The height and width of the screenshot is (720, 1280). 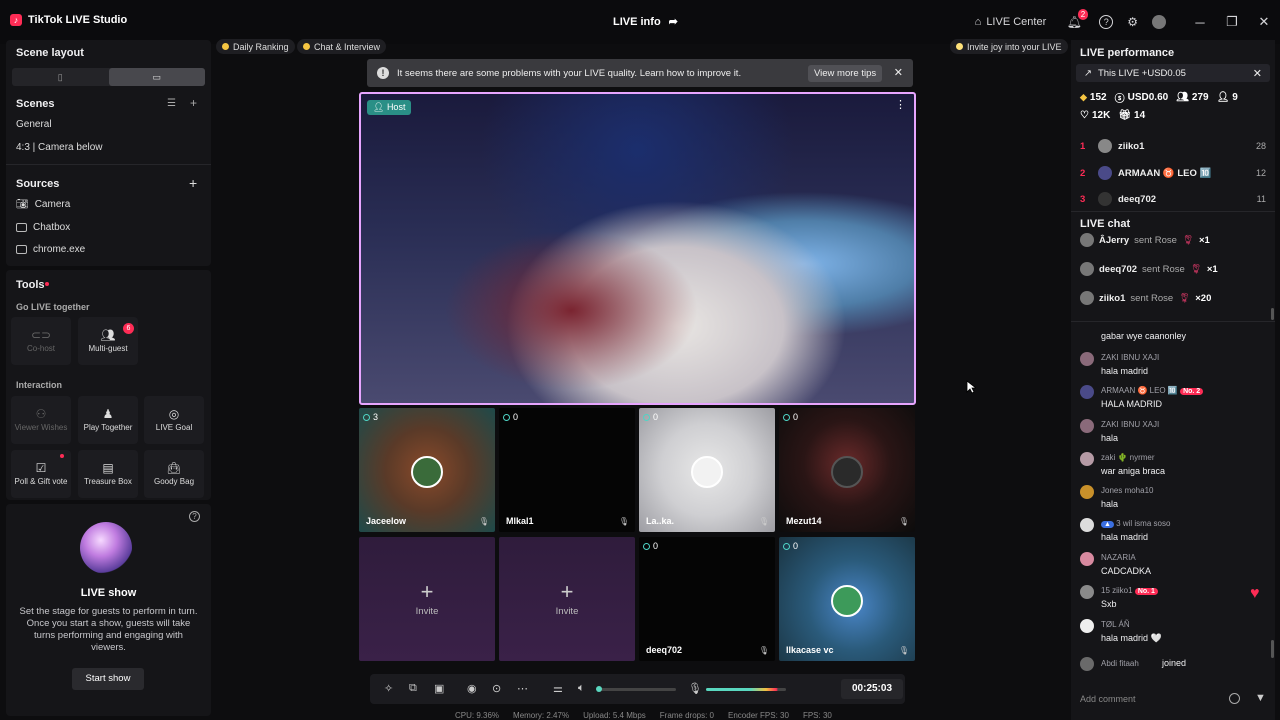 I want to click on volume-slider-handle, so click(x=599, y=689).